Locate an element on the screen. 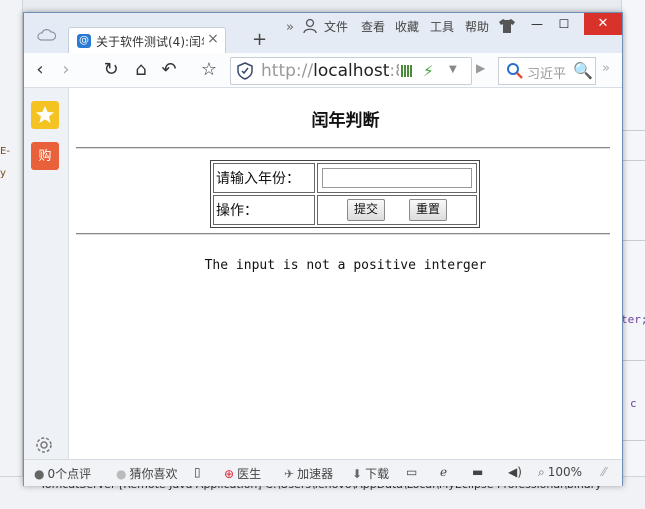 The height and width of the screenshot is (509, 645). year-label: 请输入年份： is located at coordinates (264, 178).